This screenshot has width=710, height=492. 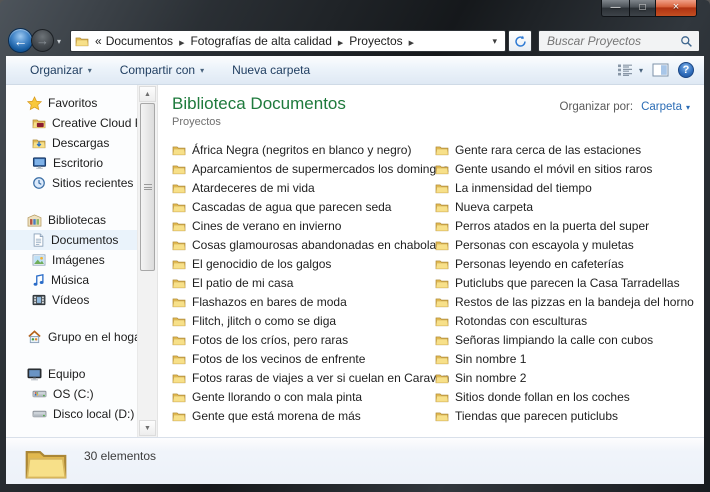 What do you see at coordinates (71, 103) in the screenshot?
I see `sidebar-section-favoritos: Favoritos` at bounding box center [71, 103].